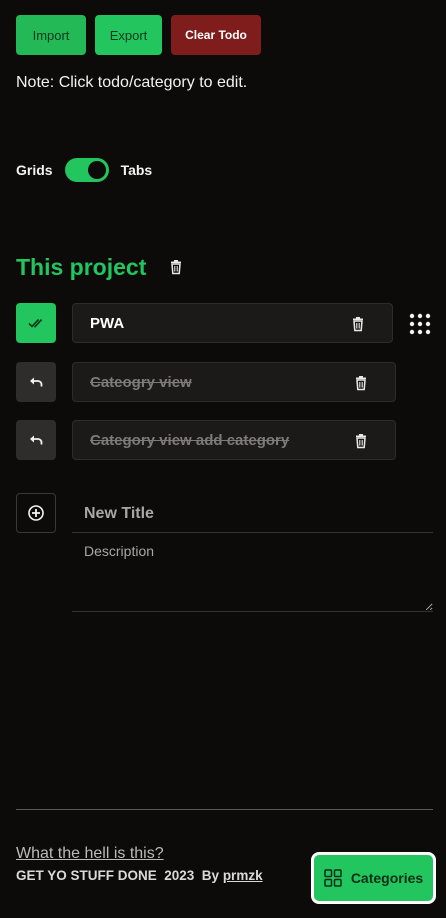 The image size is (446, 918). I want to click on todo-label: PWA, so click(107, 323).